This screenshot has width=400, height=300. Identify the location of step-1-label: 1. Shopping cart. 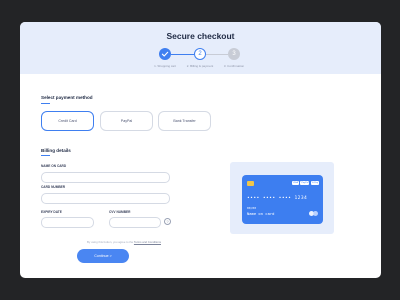
(165, 66).